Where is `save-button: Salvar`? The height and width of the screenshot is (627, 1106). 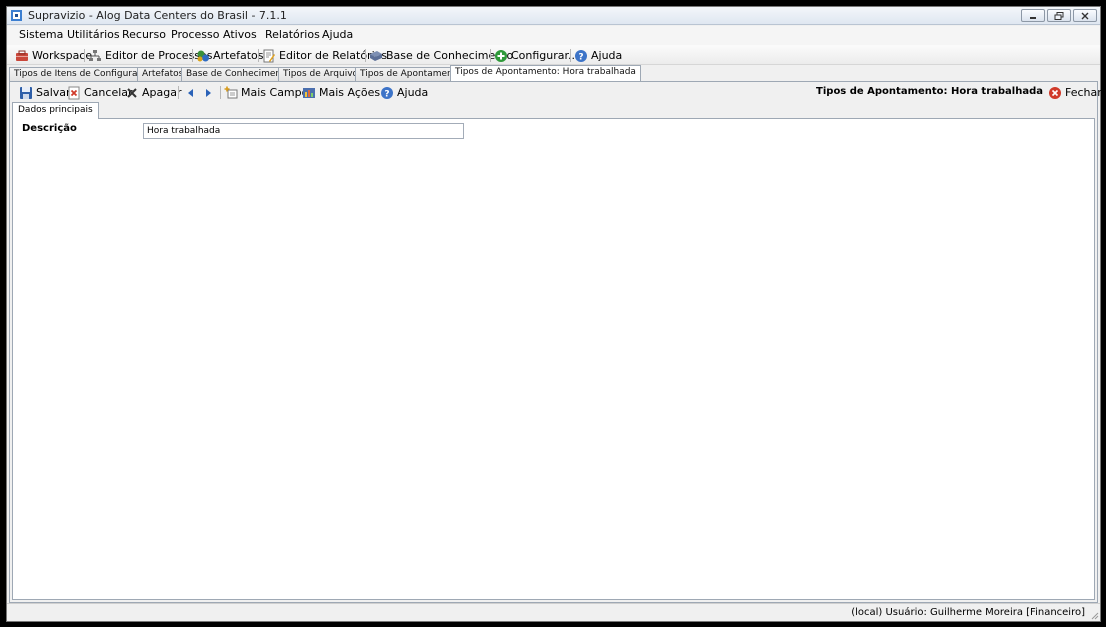 save-button: Salvar is located at coordinates (45, 92).